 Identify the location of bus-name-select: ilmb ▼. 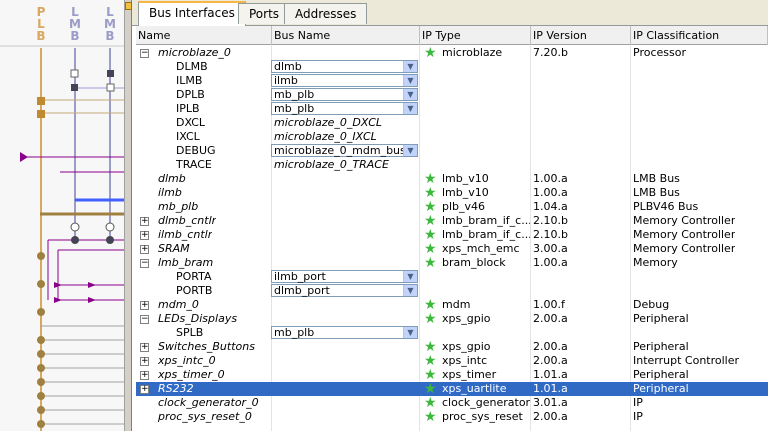
(344, 80).